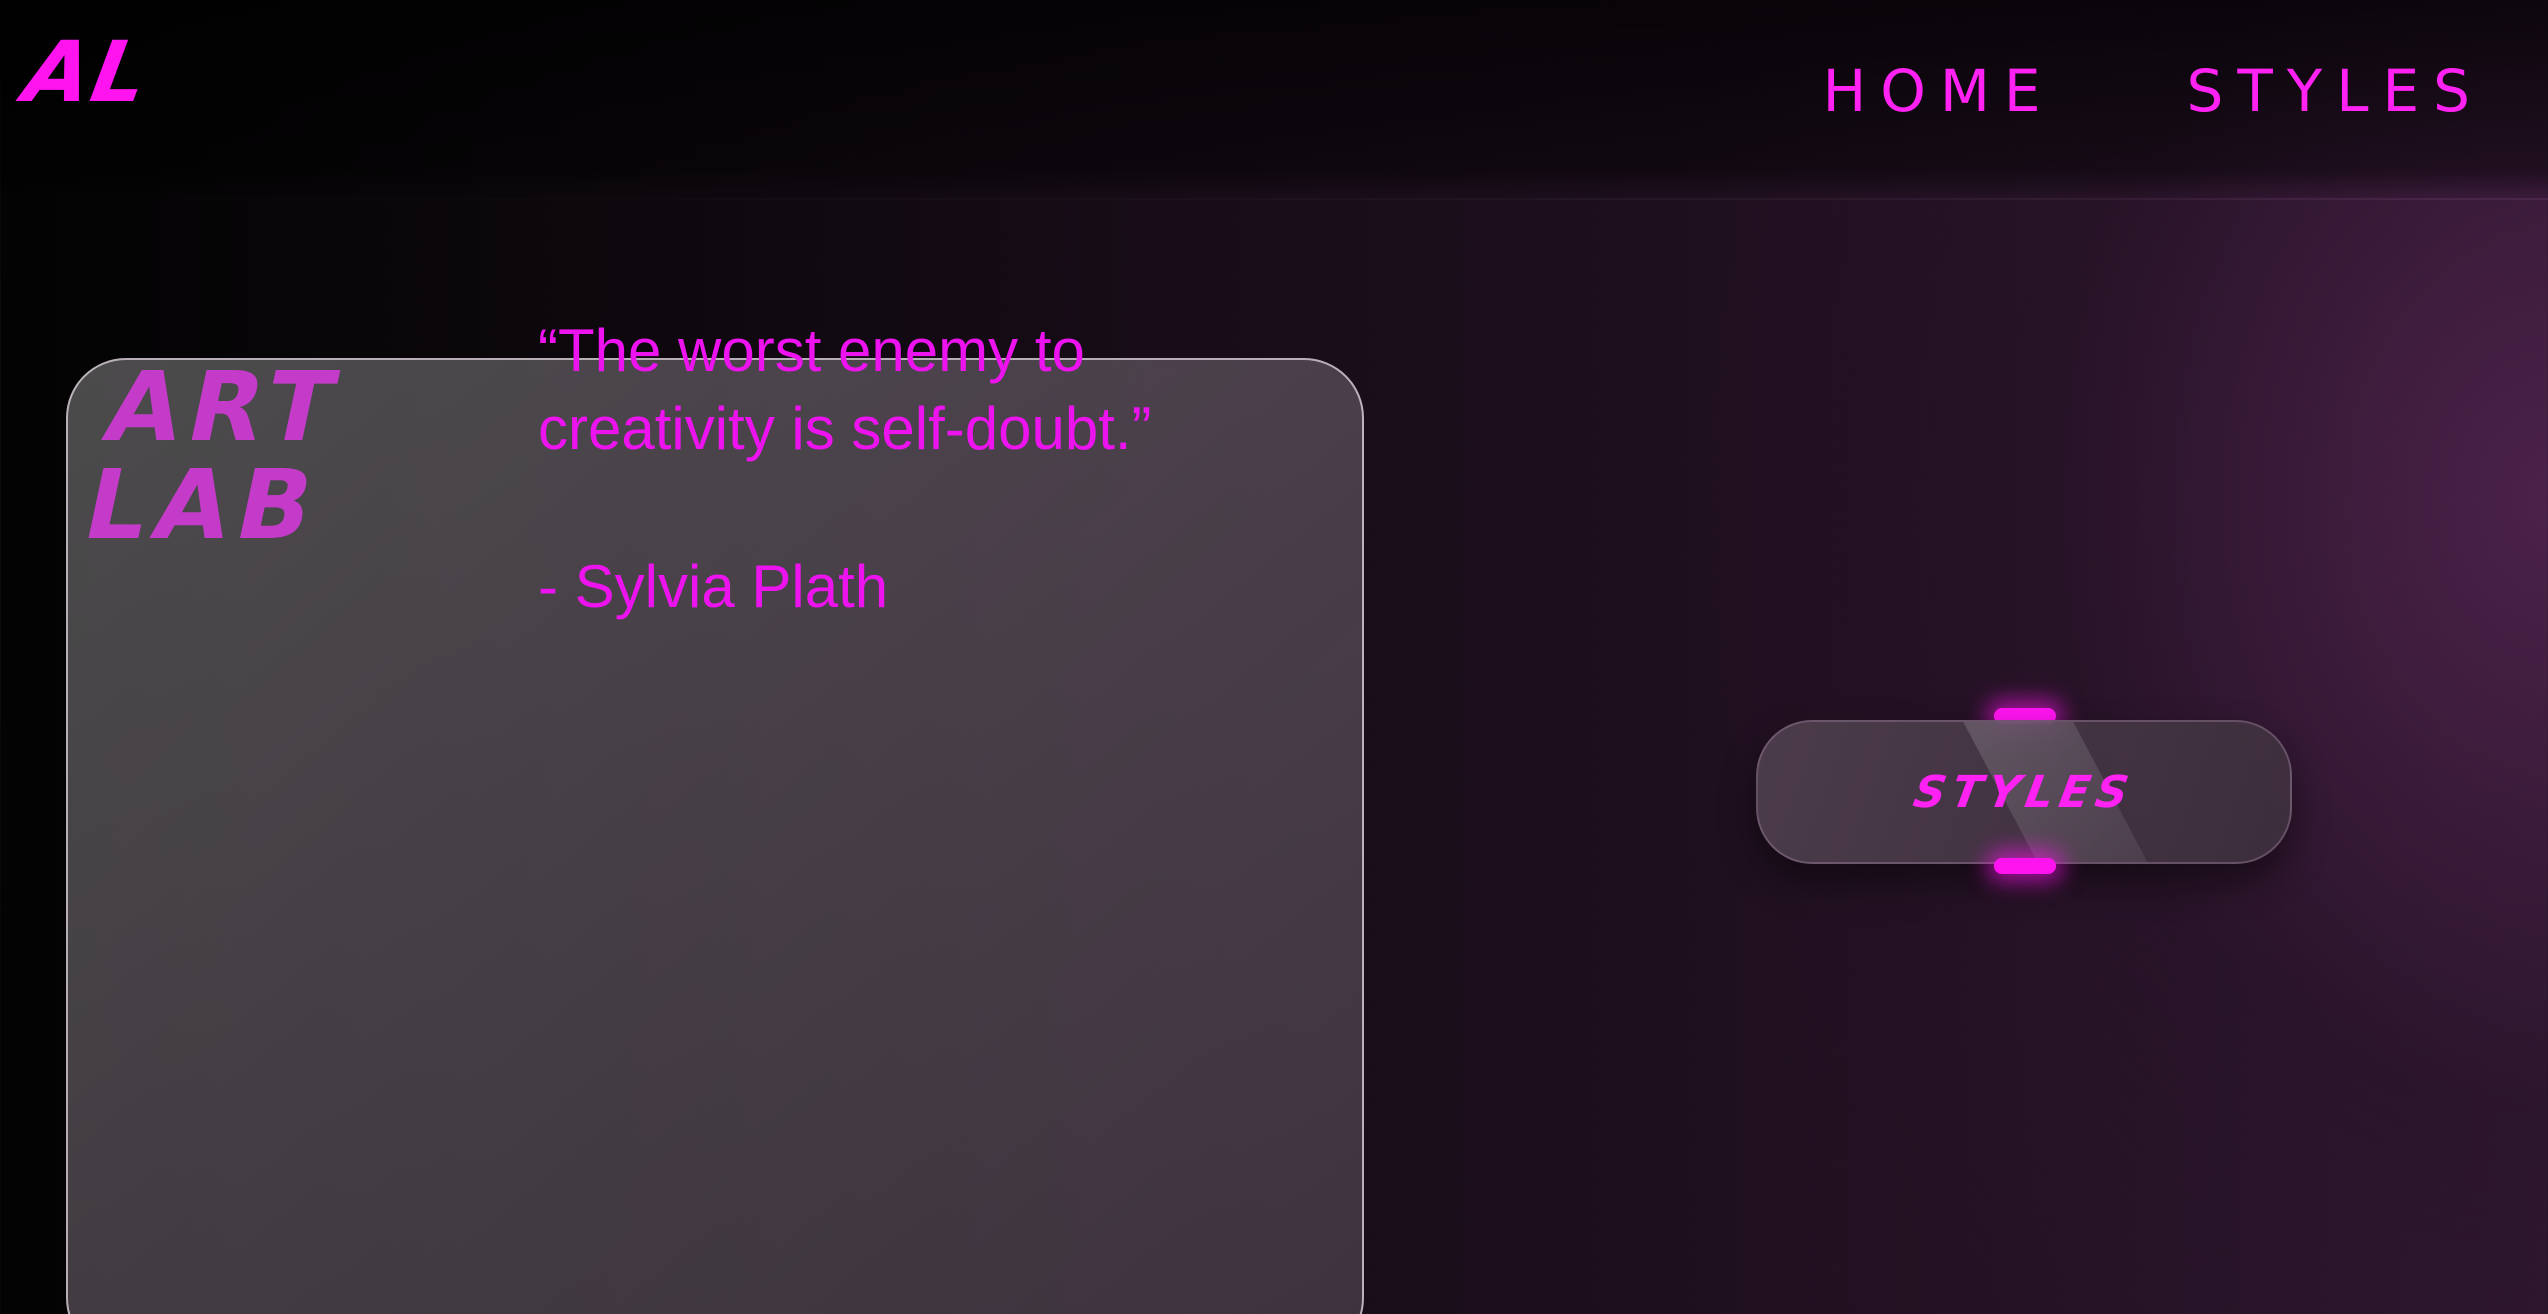 This screenshot has height=1314, width=2548. I want to click on brand-line-lab: LAB, so click(203, 505).